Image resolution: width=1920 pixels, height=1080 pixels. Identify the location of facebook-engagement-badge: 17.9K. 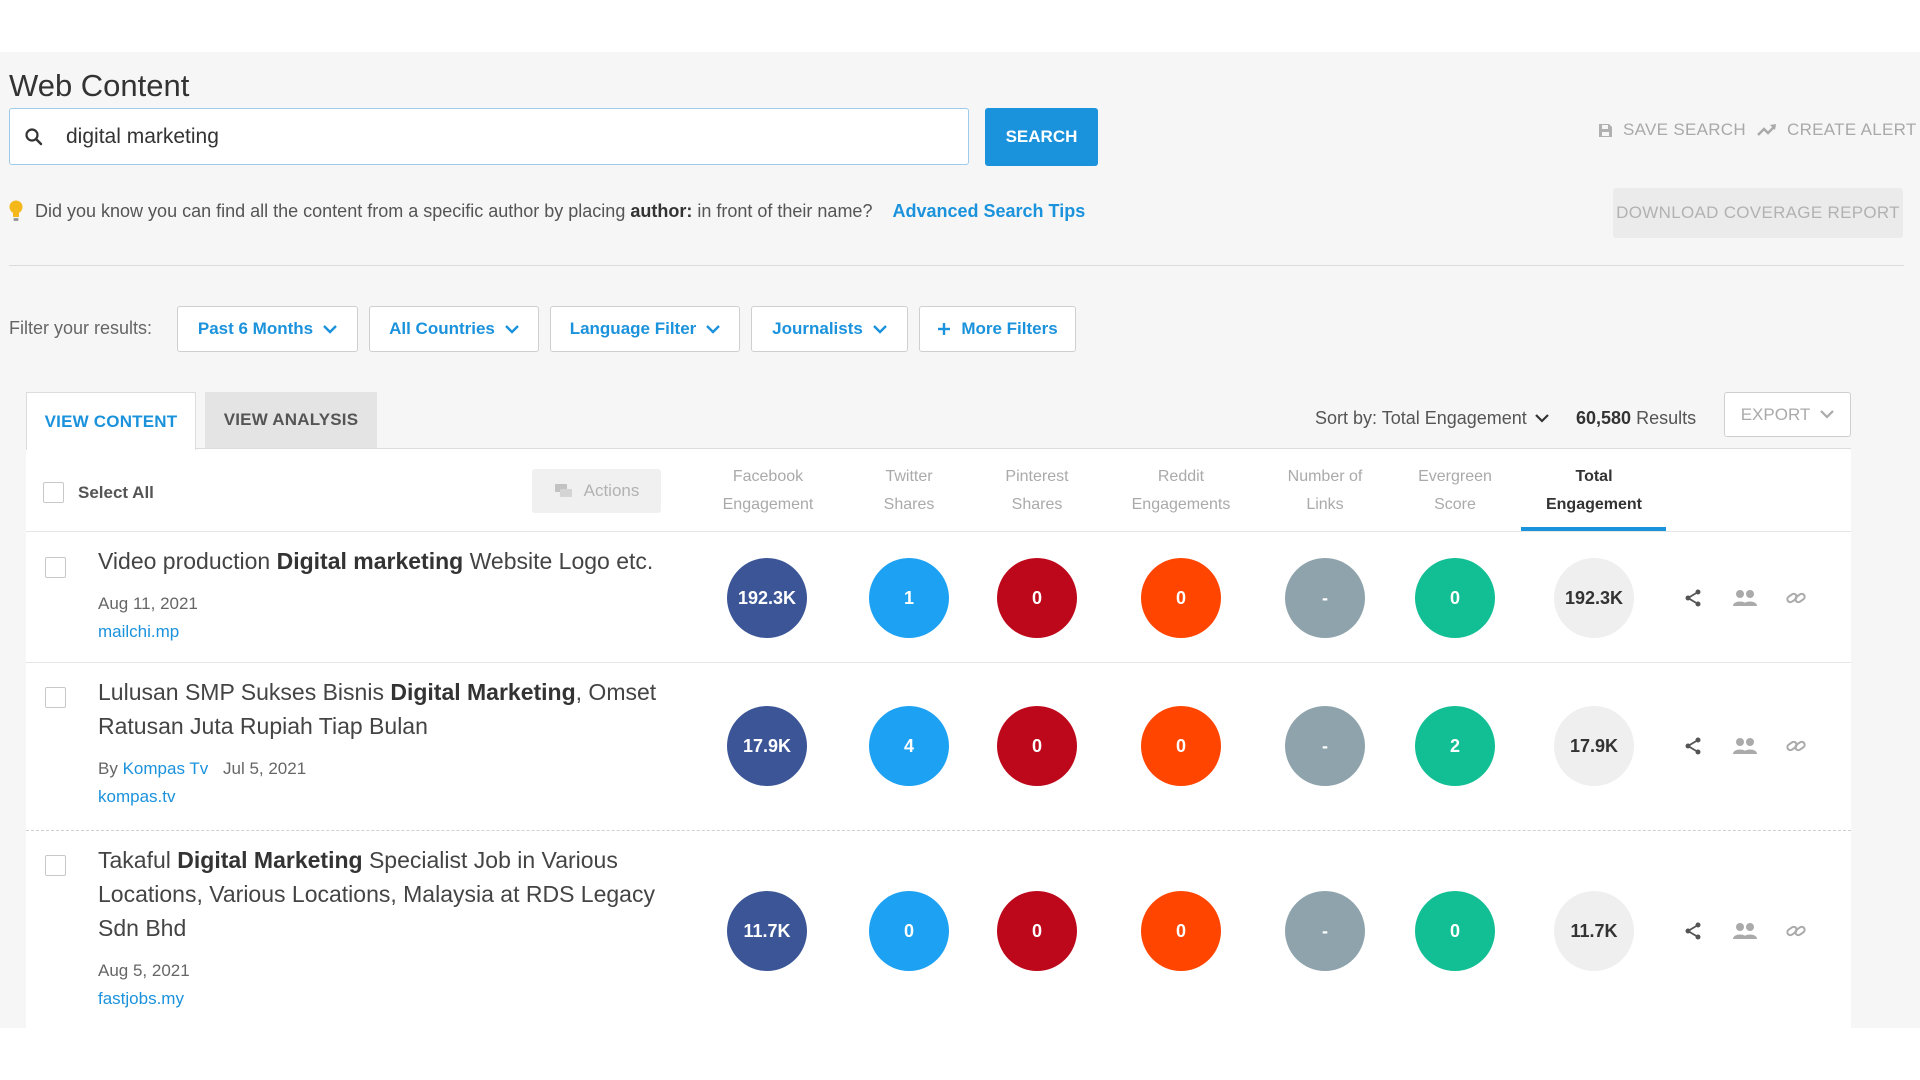
(767, 746).